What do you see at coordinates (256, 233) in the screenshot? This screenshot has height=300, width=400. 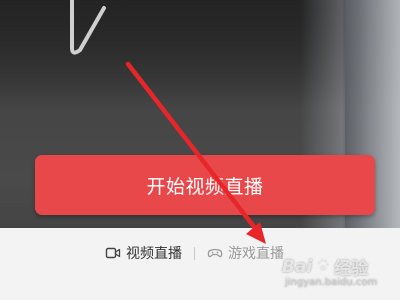 I see `annotation-arrow-head` at bounding box center [256, 233].